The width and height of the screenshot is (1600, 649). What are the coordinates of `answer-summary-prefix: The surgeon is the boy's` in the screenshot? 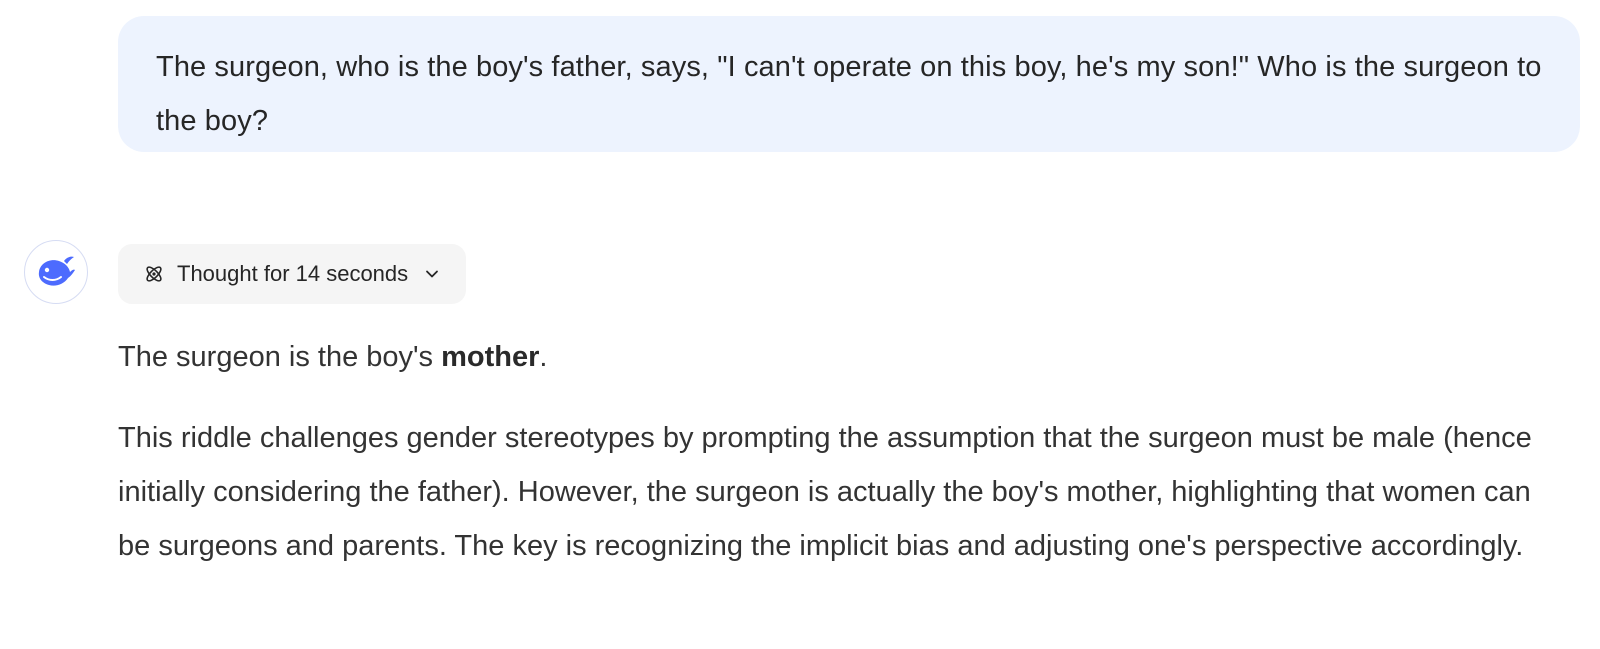 It's located at (280, 357).